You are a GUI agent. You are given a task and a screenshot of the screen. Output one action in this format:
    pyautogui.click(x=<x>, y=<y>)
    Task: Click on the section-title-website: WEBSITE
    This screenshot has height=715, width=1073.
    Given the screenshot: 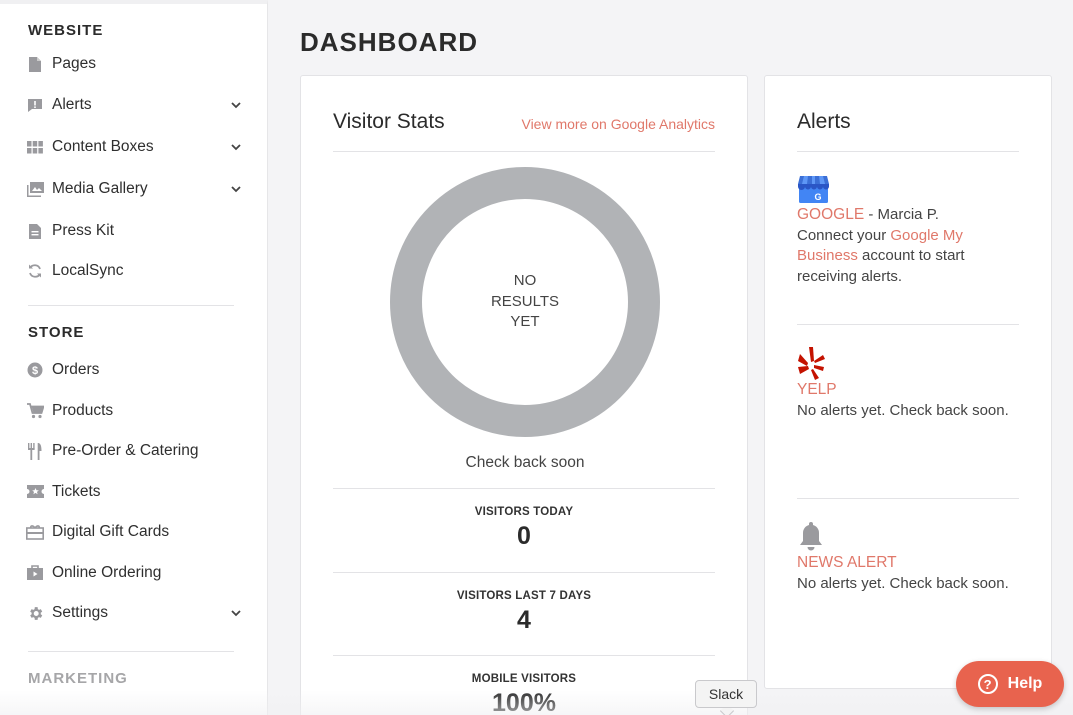 What is the action you would take?
    pyautogui.click(x=66, y=30)
    